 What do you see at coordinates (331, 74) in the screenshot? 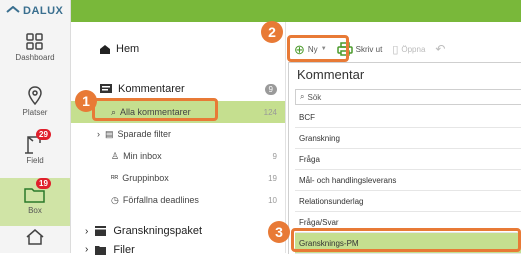
I see `panel-title: Kommentar` at bounding box center [331, 74].